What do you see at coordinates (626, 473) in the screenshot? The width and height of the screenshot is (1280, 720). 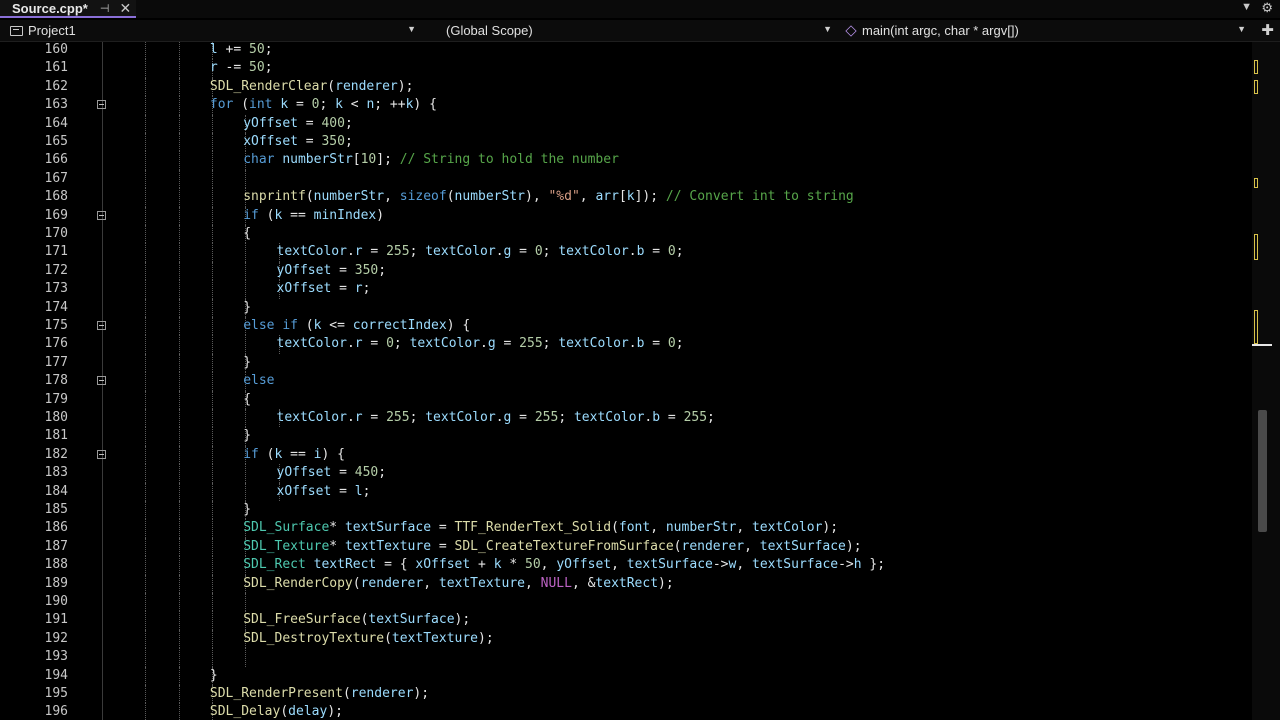 I see `code-line: 183 yOffset = 450;` at bounding box center [626, 473].